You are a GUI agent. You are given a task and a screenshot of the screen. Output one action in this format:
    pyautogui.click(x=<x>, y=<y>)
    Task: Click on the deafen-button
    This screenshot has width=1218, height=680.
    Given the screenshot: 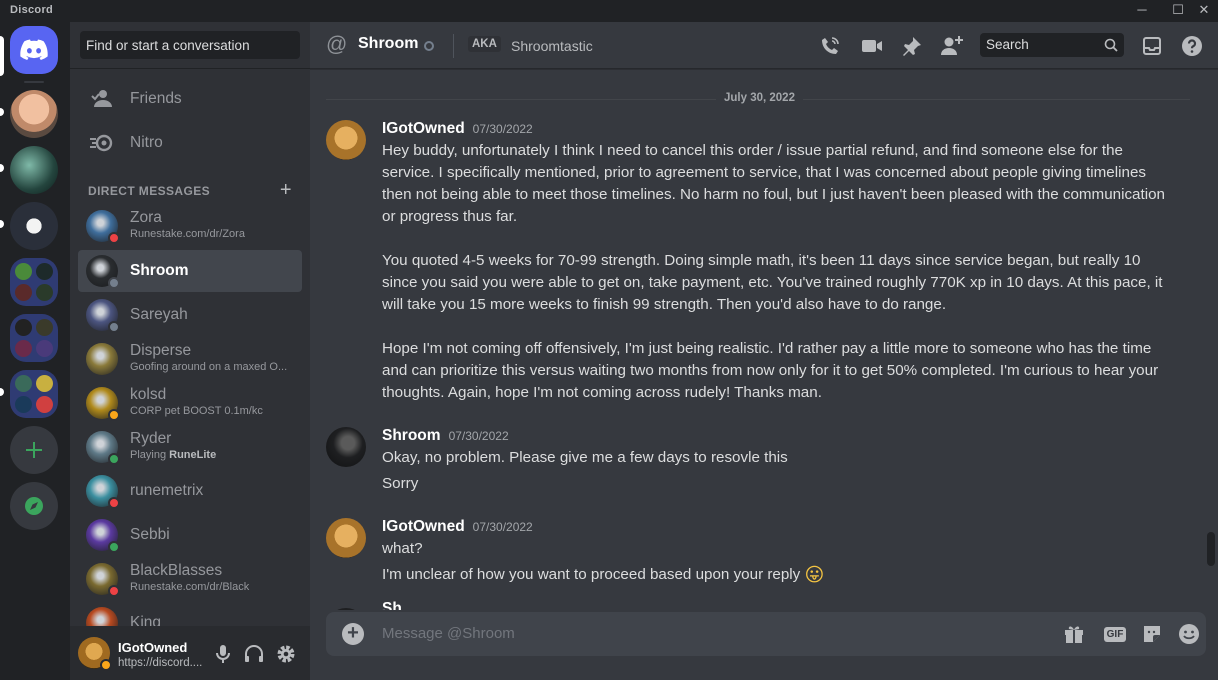 What is the action you would take?
    pyautogui.click(x=254, y=654)
    